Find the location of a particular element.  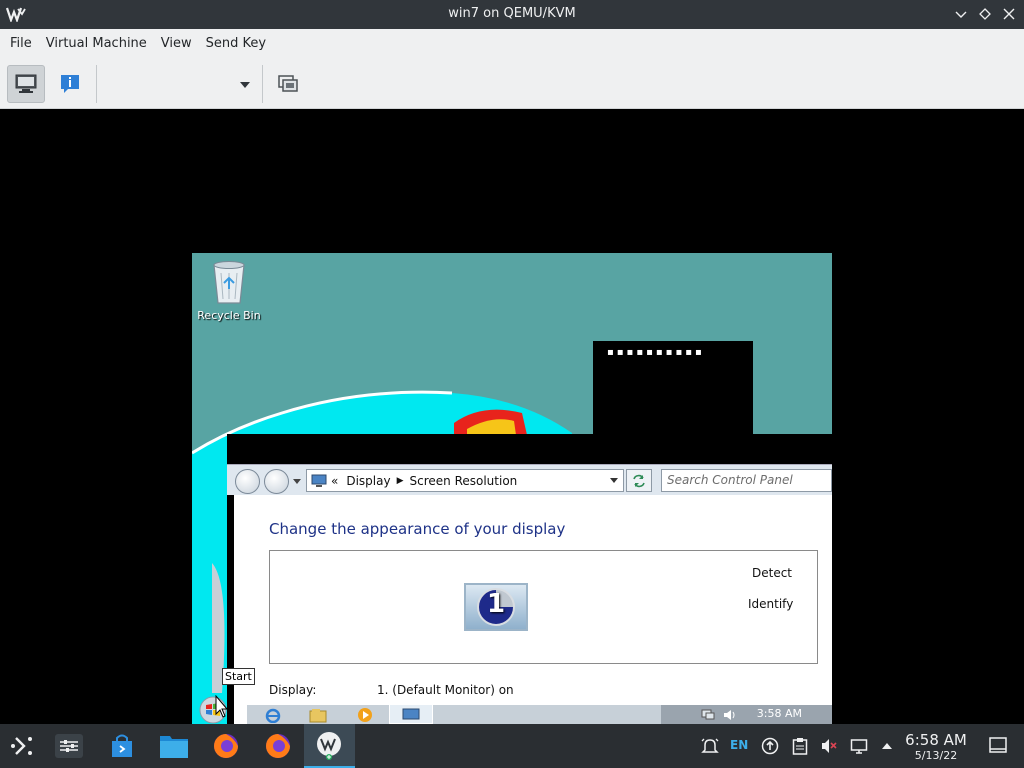

desktop-icon-recycle-bin: Recycle Bin is located at coordinates (229, 290).